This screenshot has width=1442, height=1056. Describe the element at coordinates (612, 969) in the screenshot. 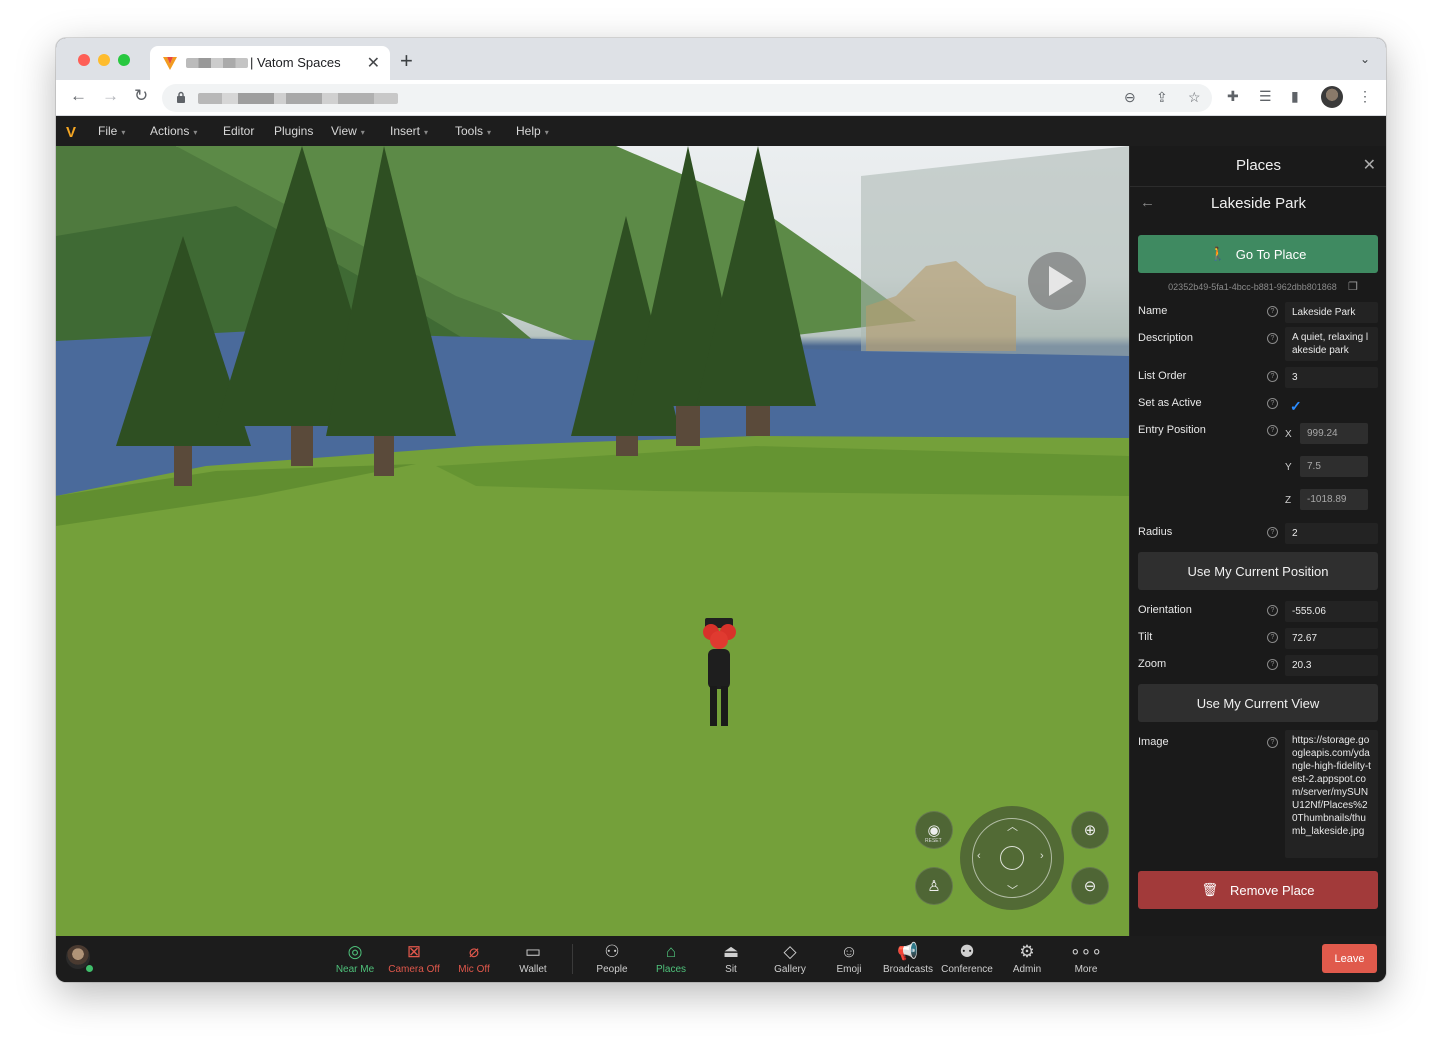

I see `people-label: People` at that location.